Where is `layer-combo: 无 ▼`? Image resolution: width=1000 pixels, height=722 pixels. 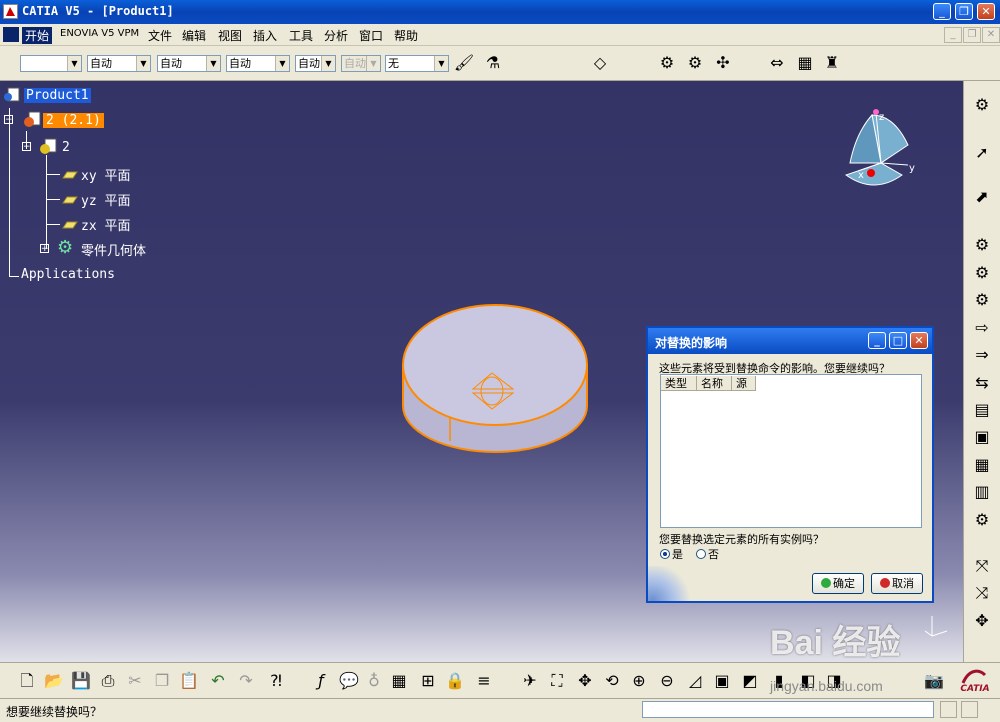
layer-combo: 无 ▼ is located at coordinates (417, 63).